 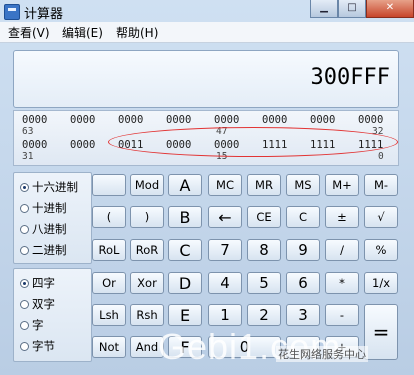 I want to click on negate-button: ±, so click(x=342, y=217).